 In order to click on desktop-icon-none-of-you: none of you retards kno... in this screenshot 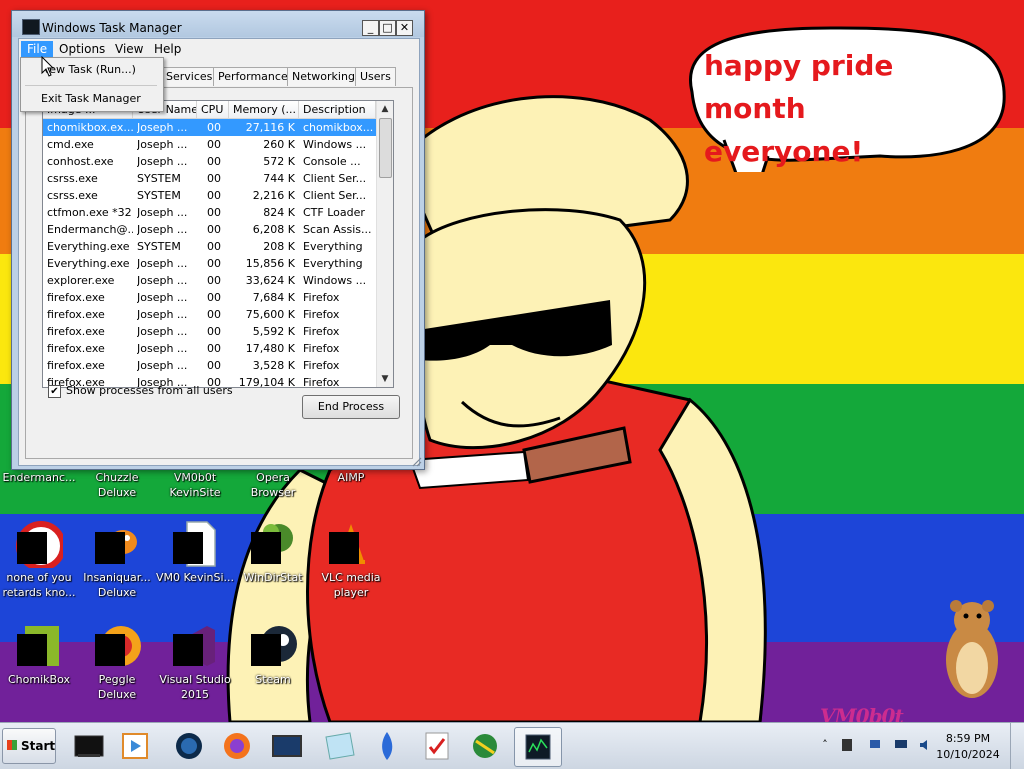, I will do `click(39, 560)`.